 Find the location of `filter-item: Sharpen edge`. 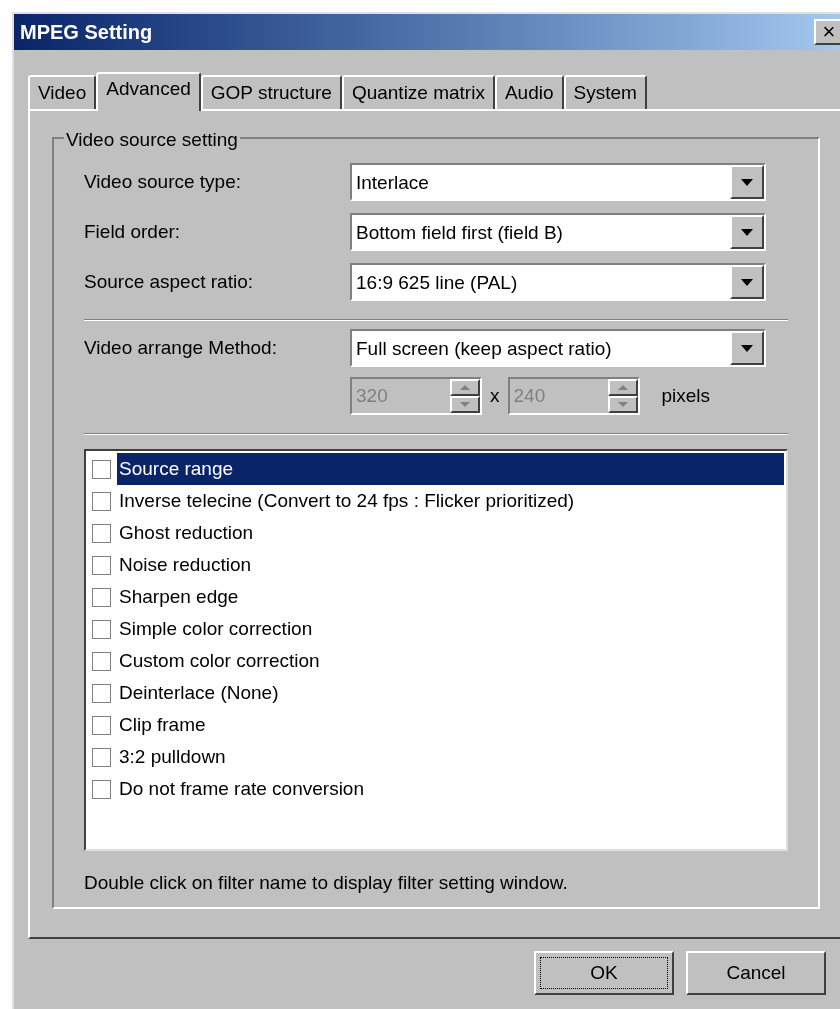

filter-item: Sharpen edge is located at coordinates (450, 597).